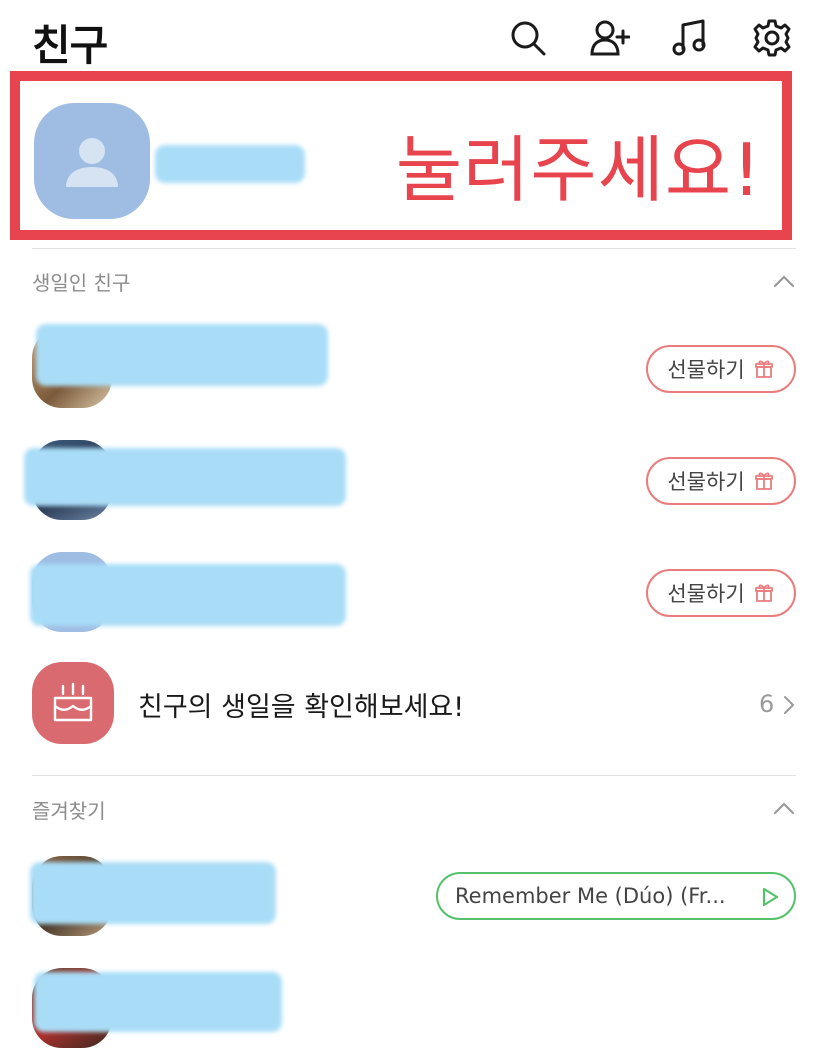  Describe the element at coordinates (770, 897) in the screenshot. I see `play-icon` at that location.